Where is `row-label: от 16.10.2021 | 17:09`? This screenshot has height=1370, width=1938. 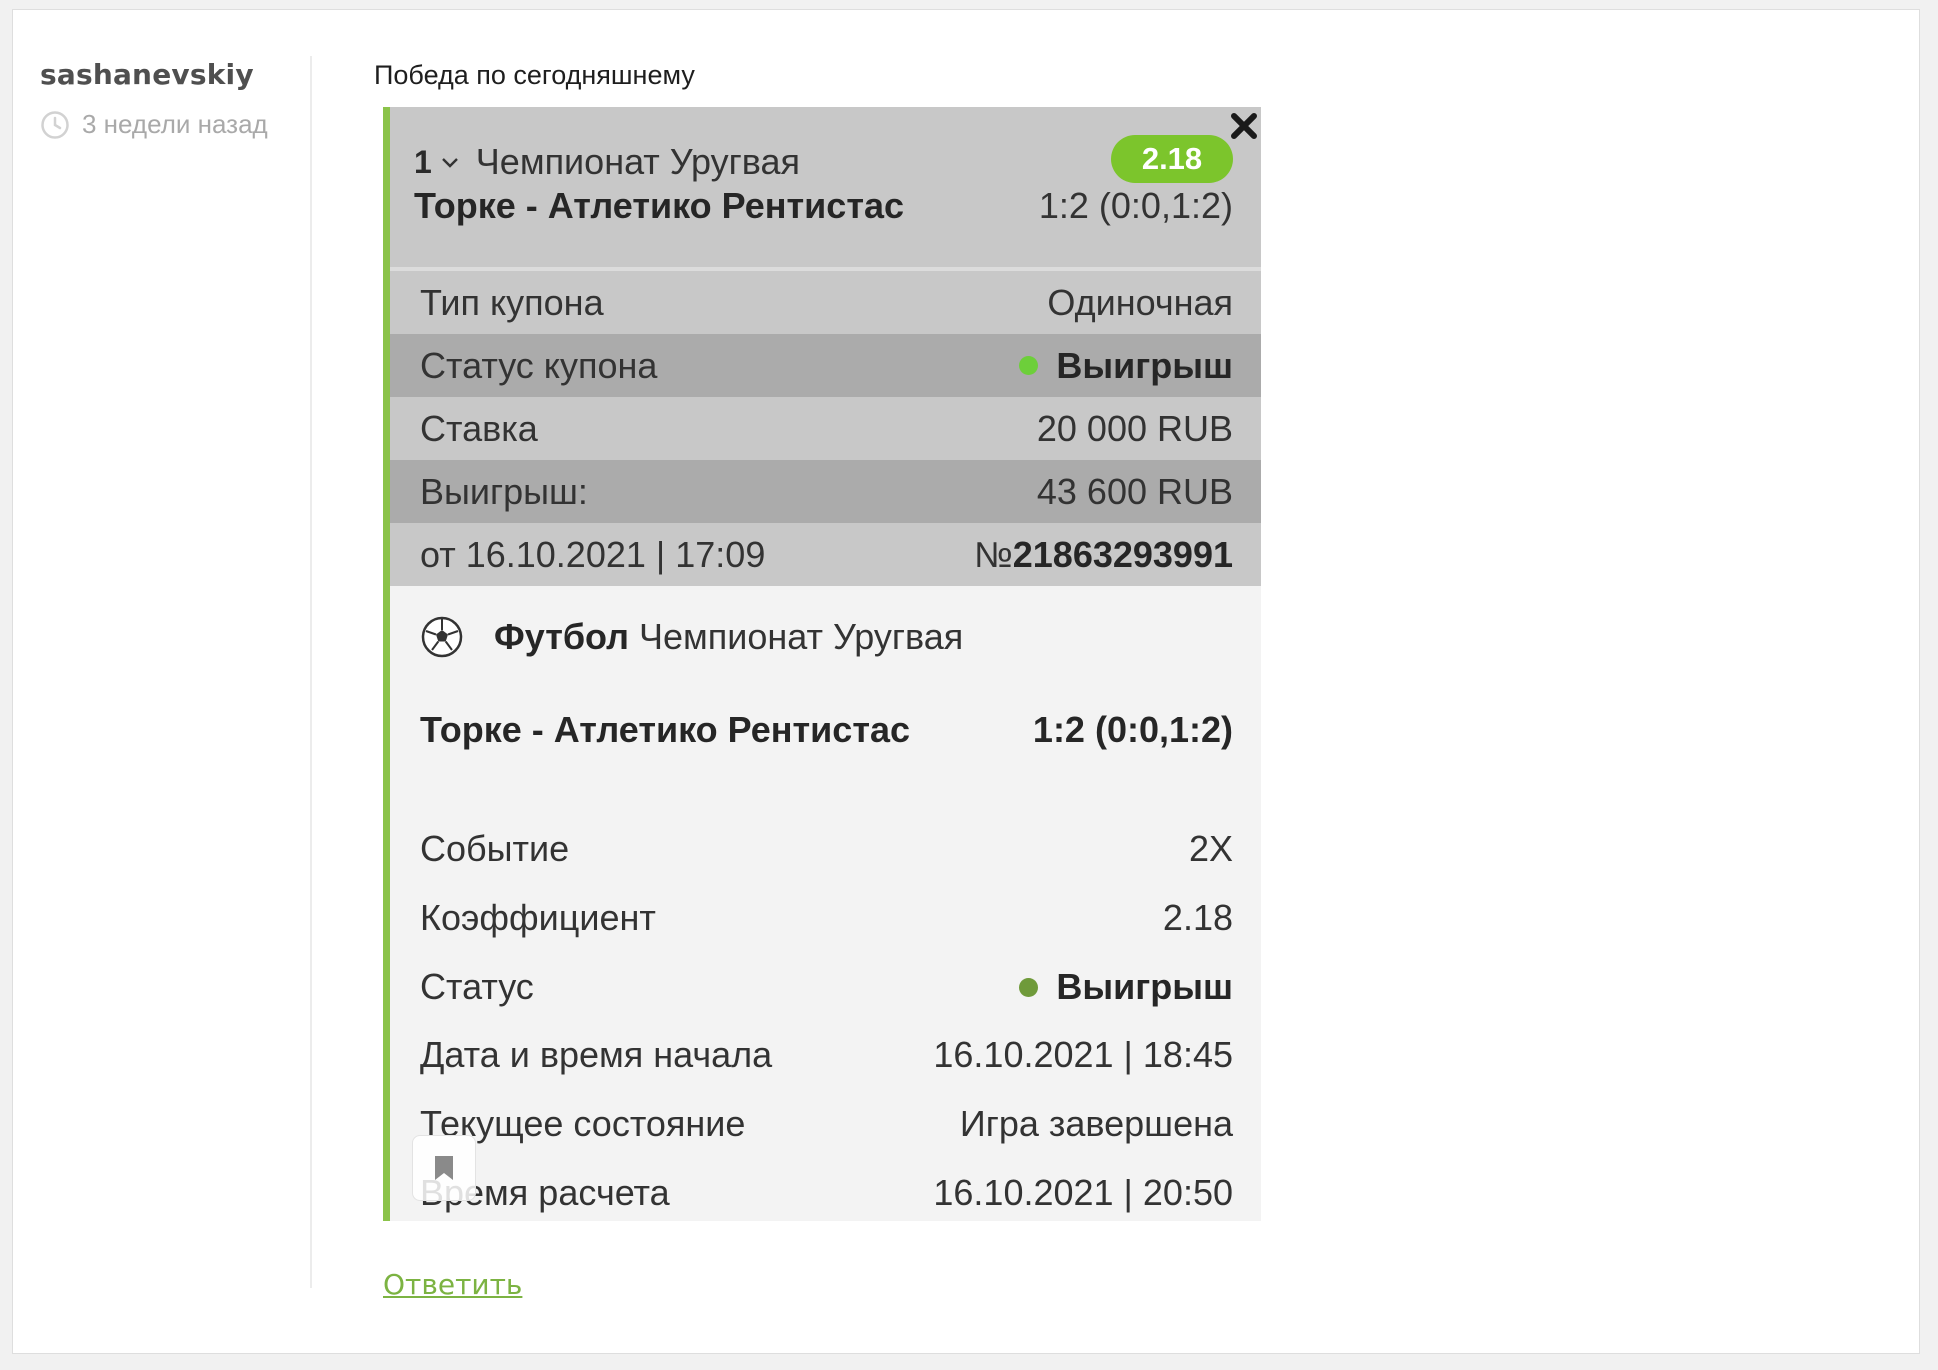
row-label: от 16.10.2021 | 17:09 is located at coordinates (593, 554).